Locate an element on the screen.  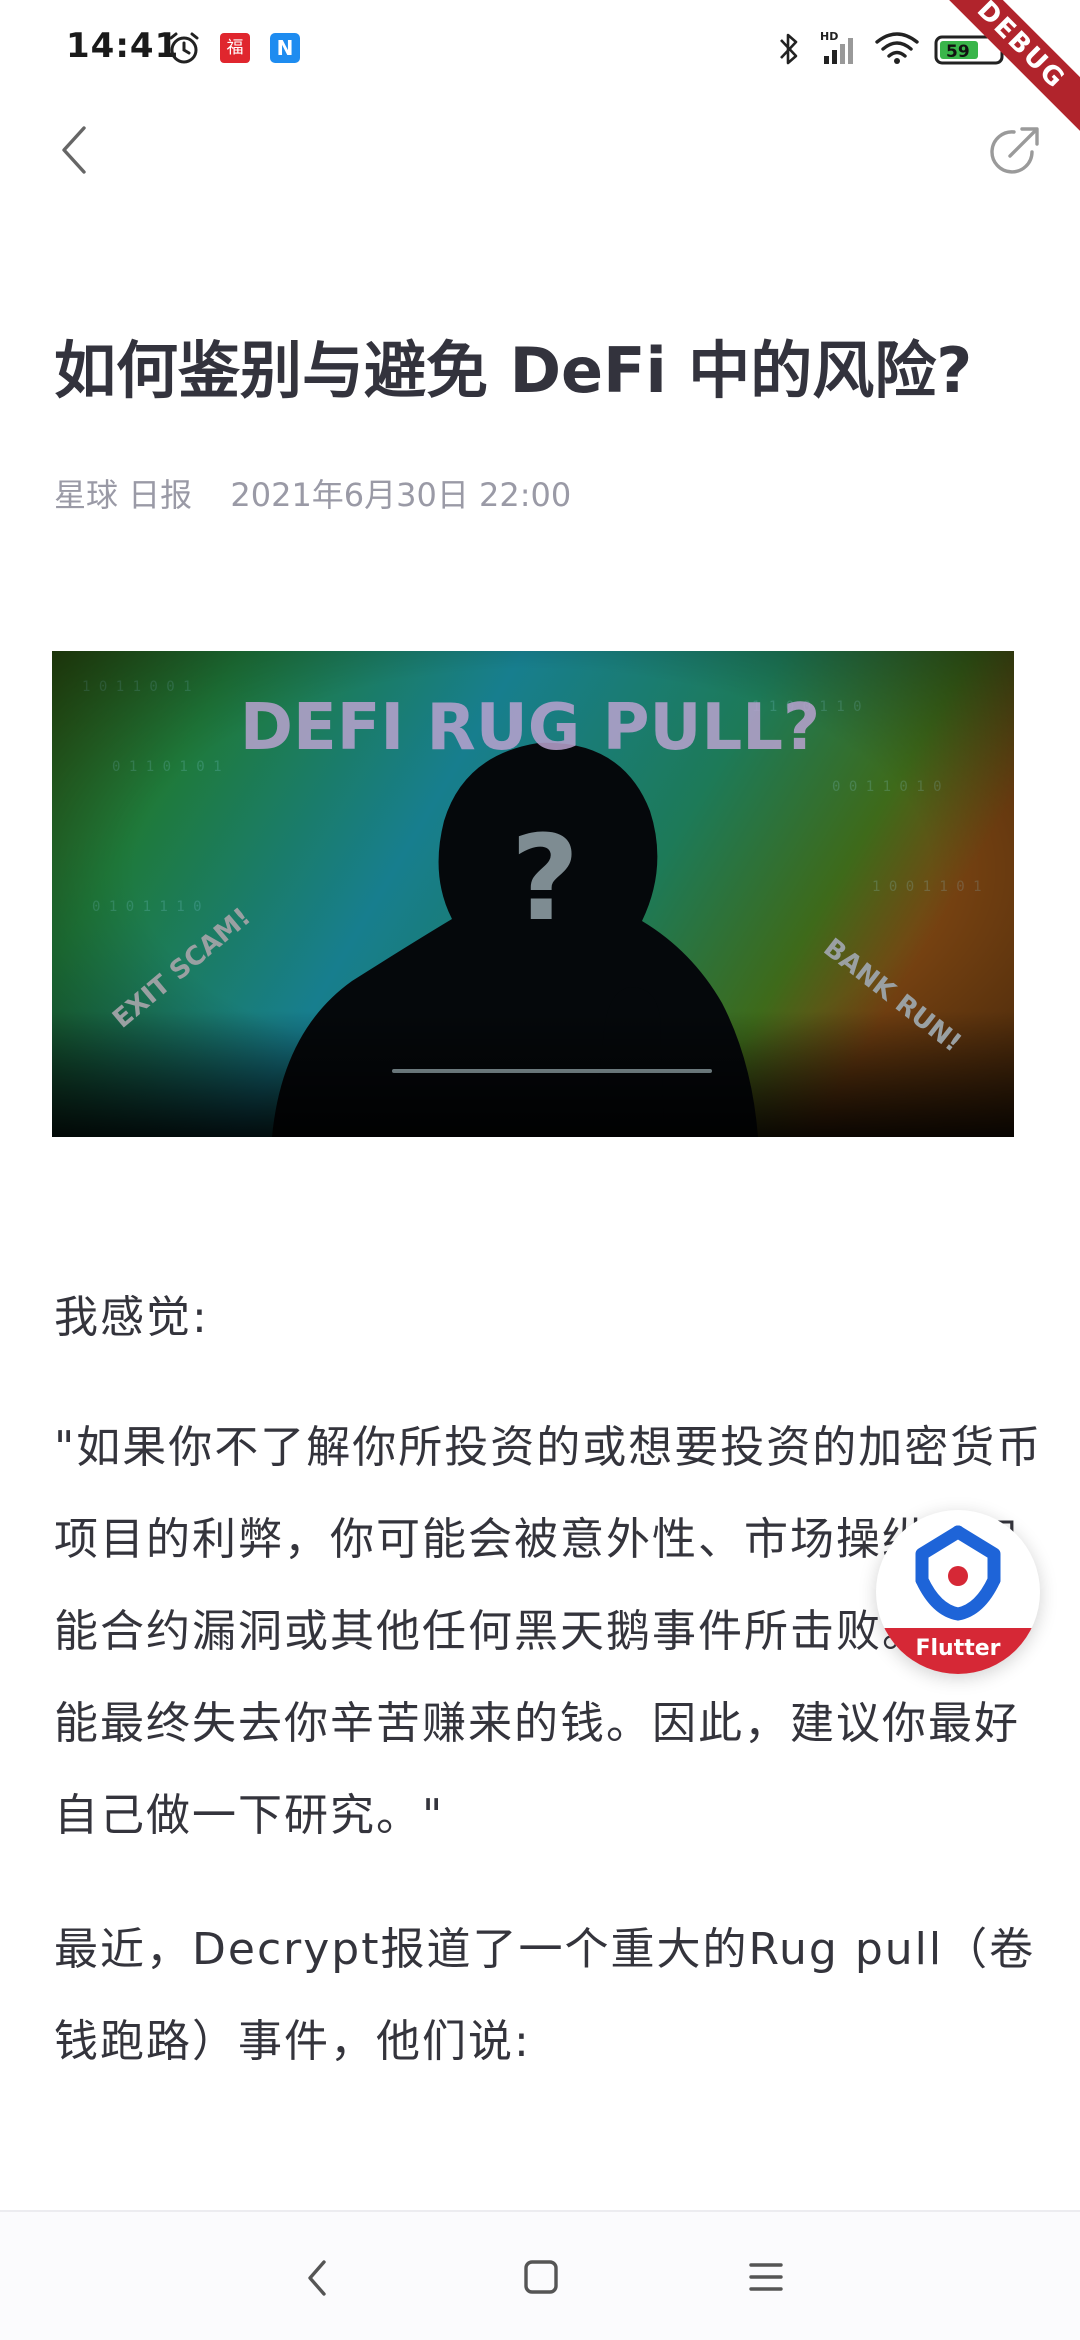
nav-home-icon is located at coordinates (541, 2279).